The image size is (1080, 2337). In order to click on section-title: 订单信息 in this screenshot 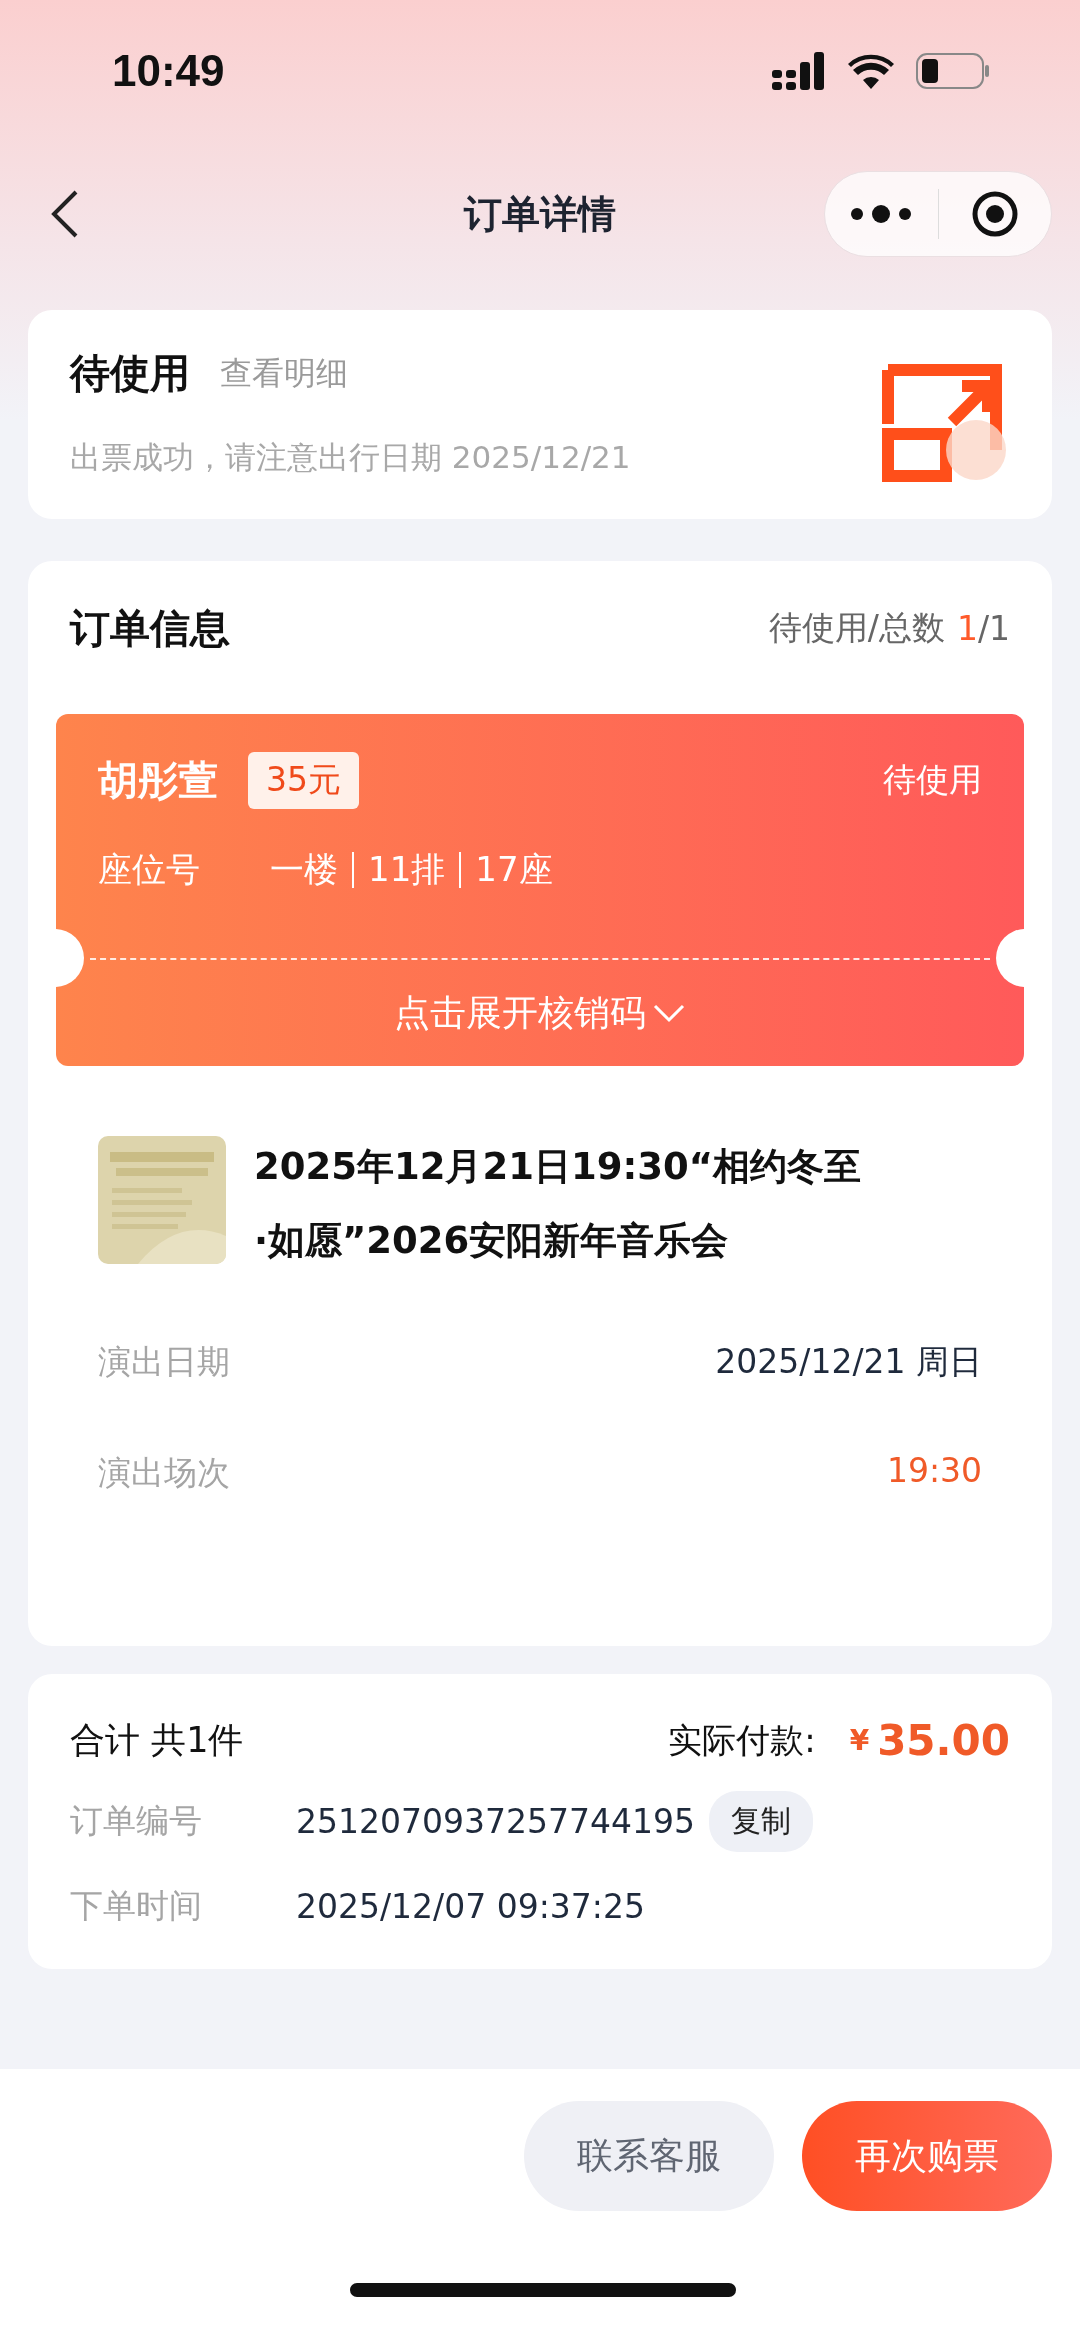, I will do `click(150, 628)`.